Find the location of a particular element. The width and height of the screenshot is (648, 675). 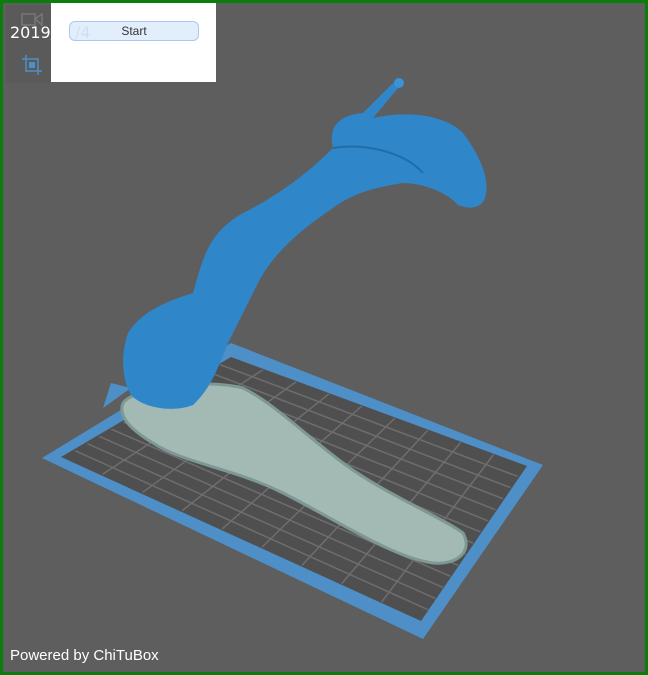

crop-view-icon is located at coordinates (32, 65).